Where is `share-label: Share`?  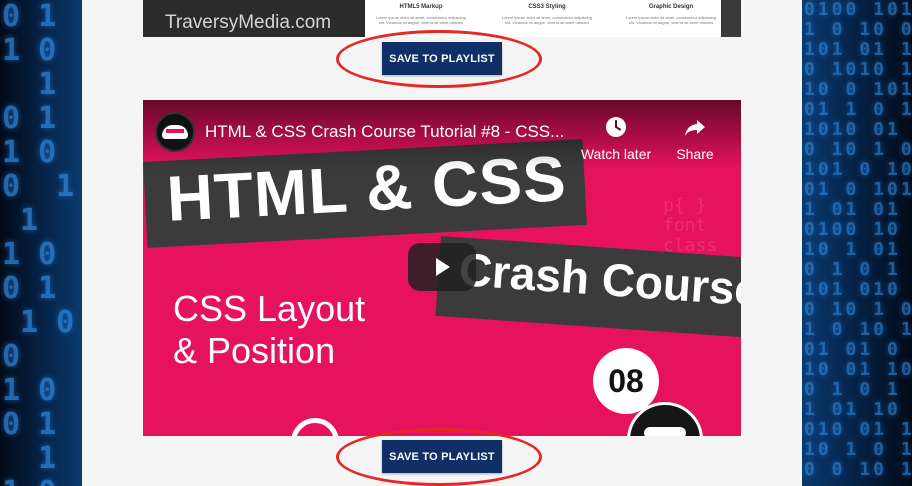 share-label: Share is located at coordinates (695, 154).